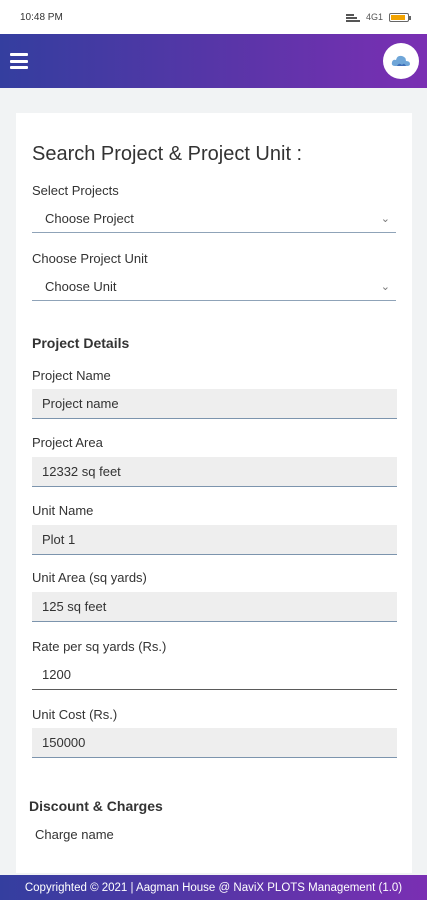  I want to click on battery-level-fill, so click(398, 17).